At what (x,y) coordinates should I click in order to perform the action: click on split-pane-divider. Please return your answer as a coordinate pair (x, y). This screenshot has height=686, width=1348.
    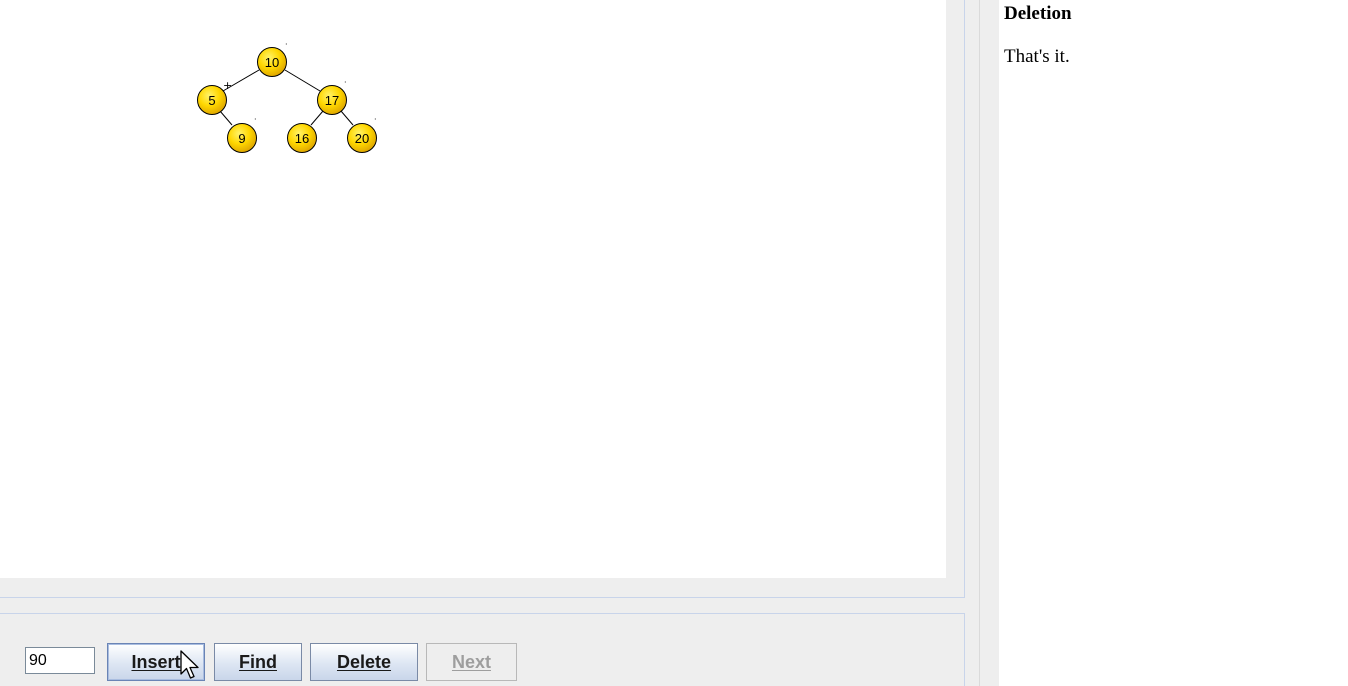
    Looking at the image, I should click on (979, 343).